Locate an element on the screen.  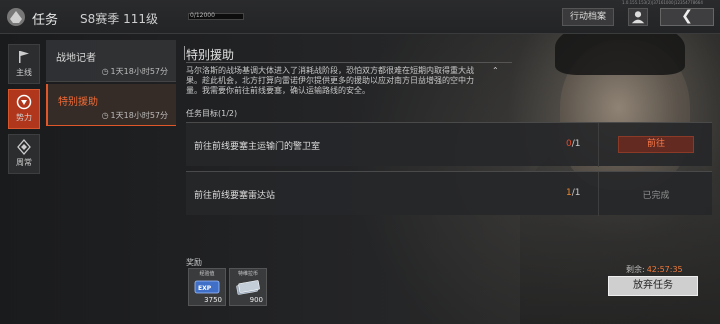
nav-tab-main: 主线 is located at coordinates (24, 64).